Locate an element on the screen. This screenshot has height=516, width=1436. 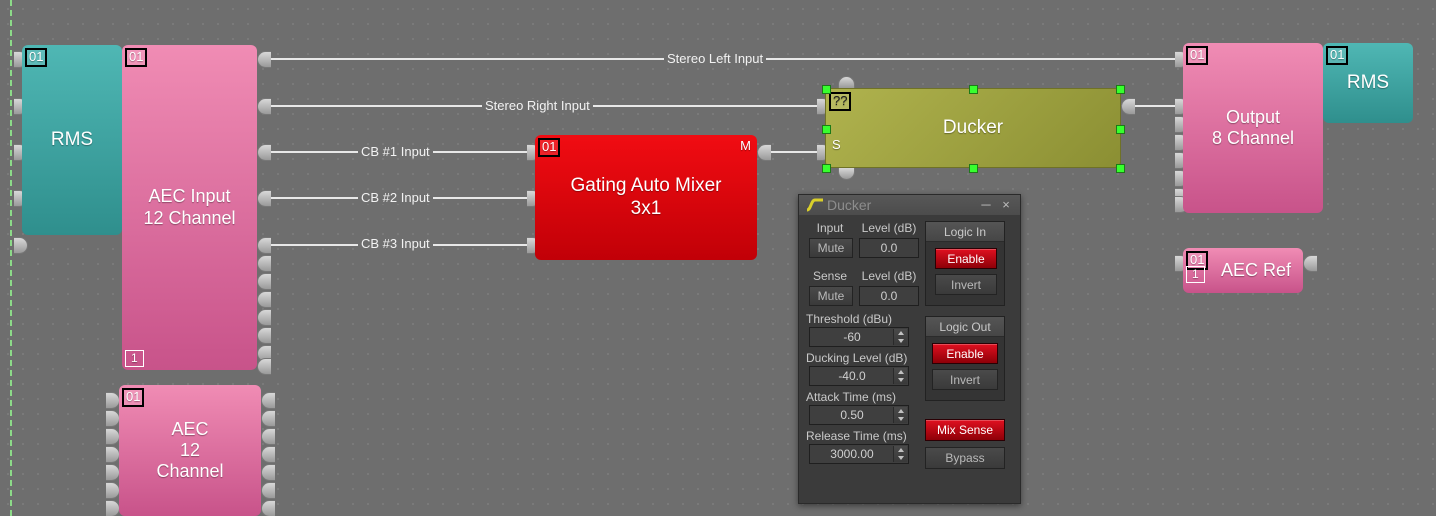
ducking-level-spin-arrows is located at coordinates (900, 376).